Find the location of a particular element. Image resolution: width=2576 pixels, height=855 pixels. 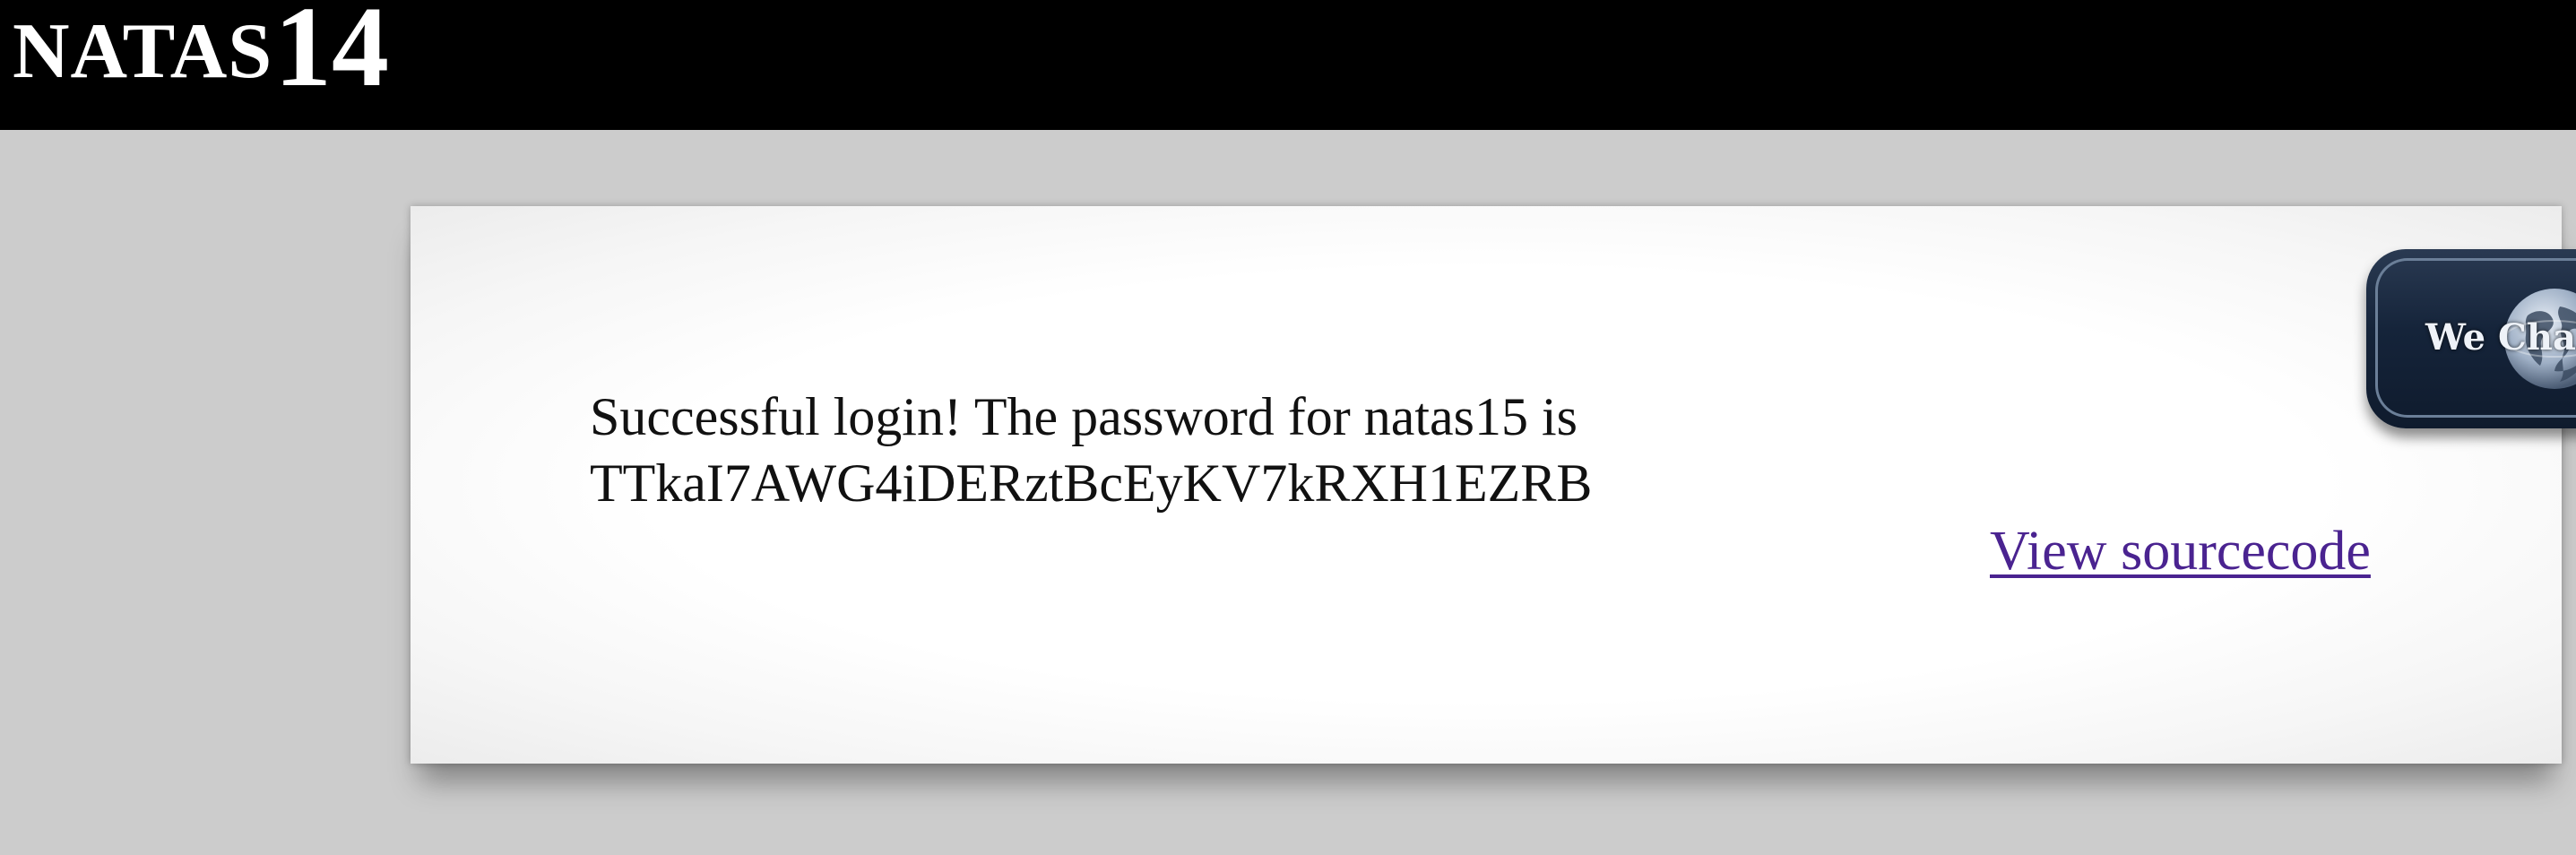

view-source-link: View sourcecode is located at coordinates (2180, 551).